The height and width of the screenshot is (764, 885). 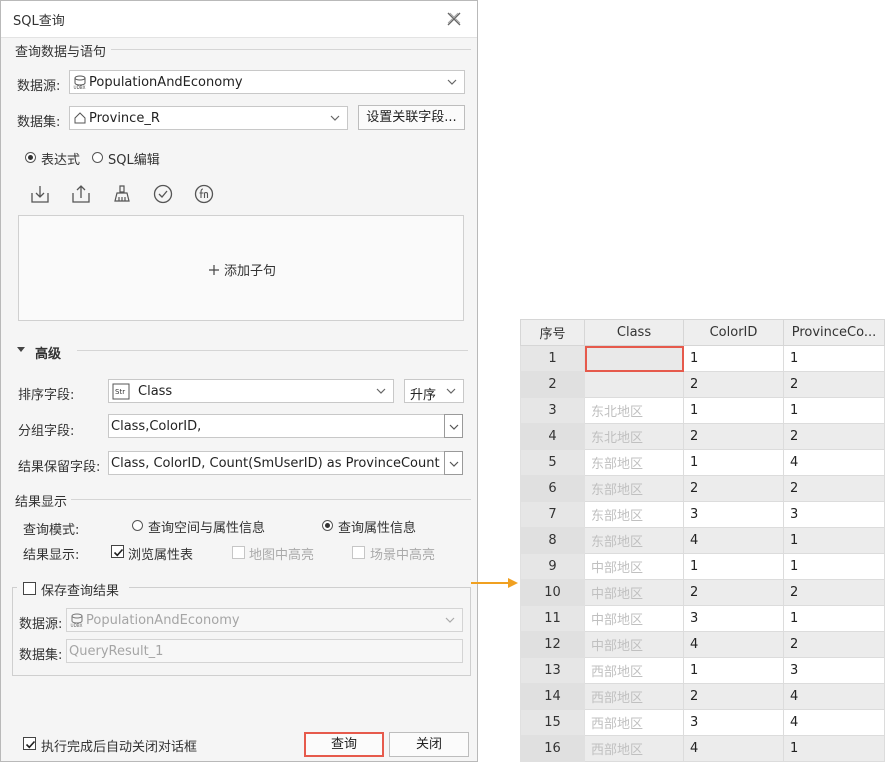 What do you see at coordinates (29, 588) in the screenshot?
I see `save-result-checkbox` at bounding box center [29, 588].